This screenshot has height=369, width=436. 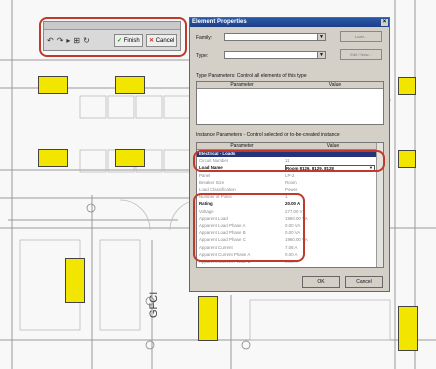 What do you see at coordinates (205, 175) in the screenshot?
I see `parameter-name: Panel` at bounding box center [205, 175].